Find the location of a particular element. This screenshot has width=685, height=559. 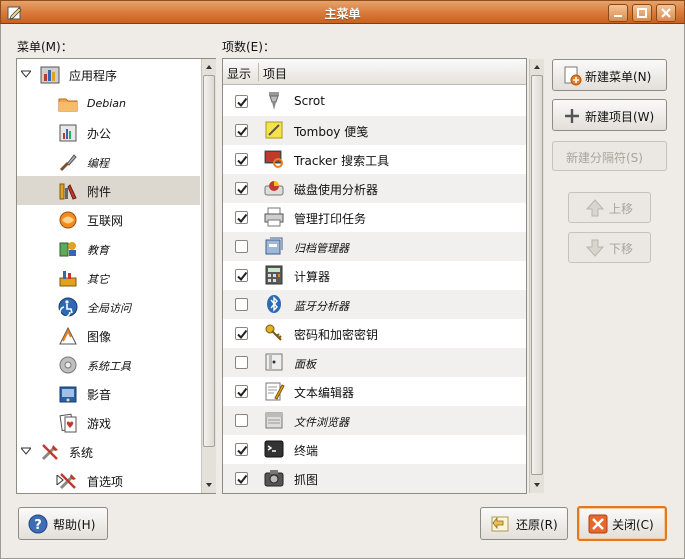

tomboy-icon is located at coordinates (274, 130).